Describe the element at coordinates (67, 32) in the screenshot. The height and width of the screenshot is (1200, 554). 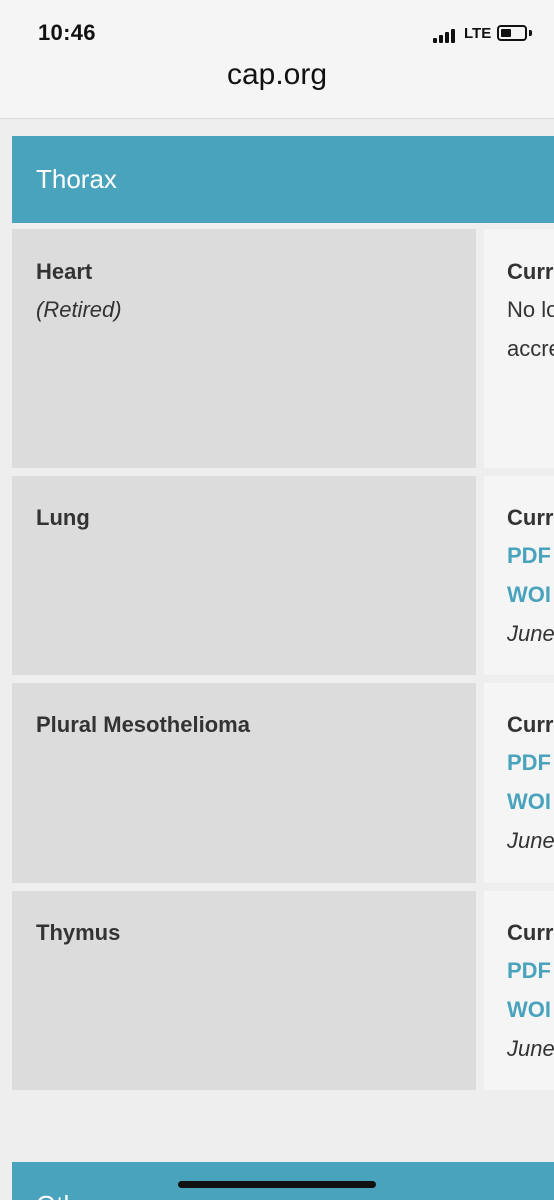
I see `status-time: 10:46` at that location.